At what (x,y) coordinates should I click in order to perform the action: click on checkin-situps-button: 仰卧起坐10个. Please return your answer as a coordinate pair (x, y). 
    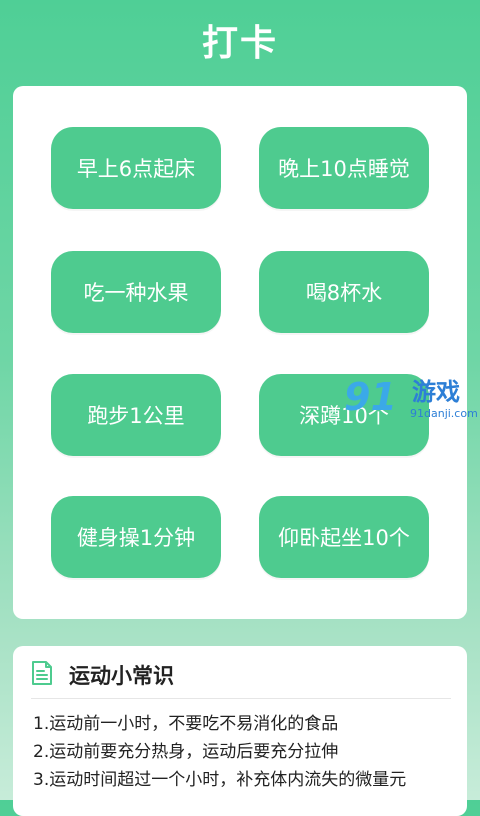
    Looking at the image, I should click on (344, 537).